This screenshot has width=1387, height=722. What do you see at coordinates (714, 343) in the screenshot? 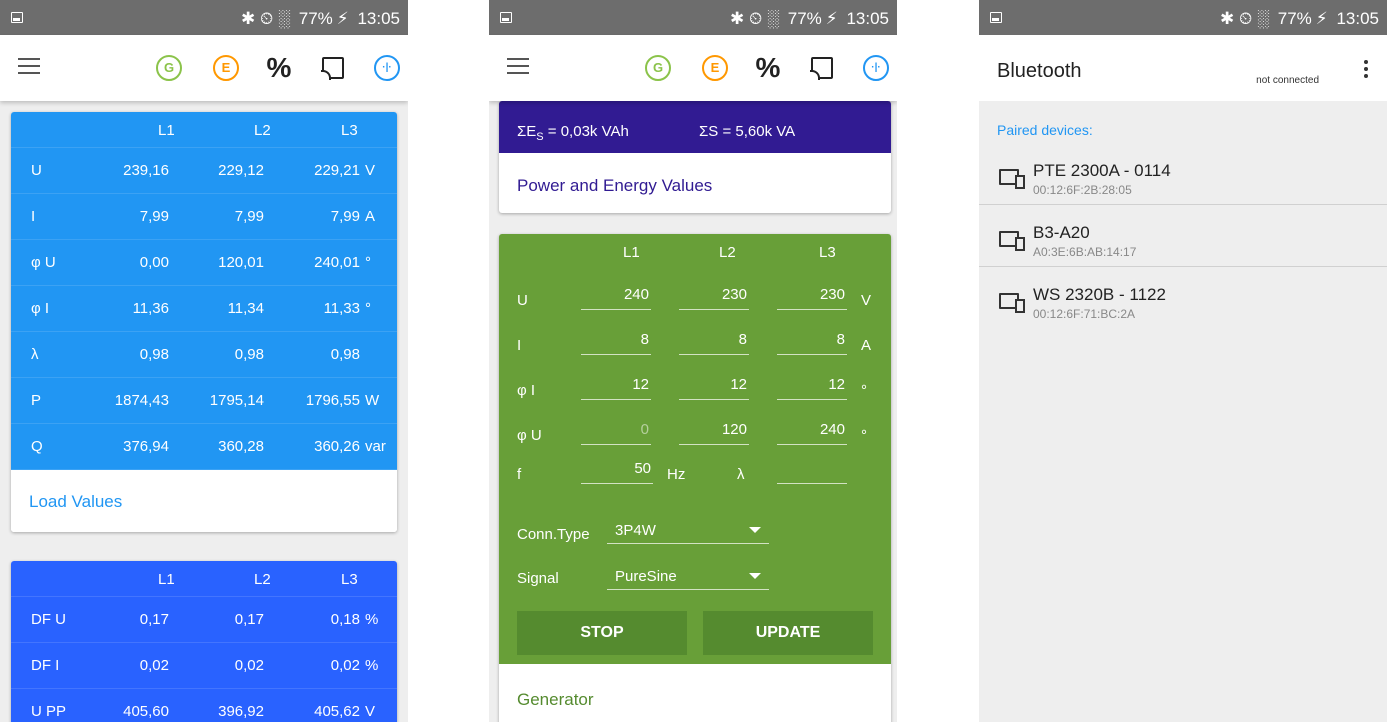
I see `value-input-l2: 8` at bounding box center [714, 343].